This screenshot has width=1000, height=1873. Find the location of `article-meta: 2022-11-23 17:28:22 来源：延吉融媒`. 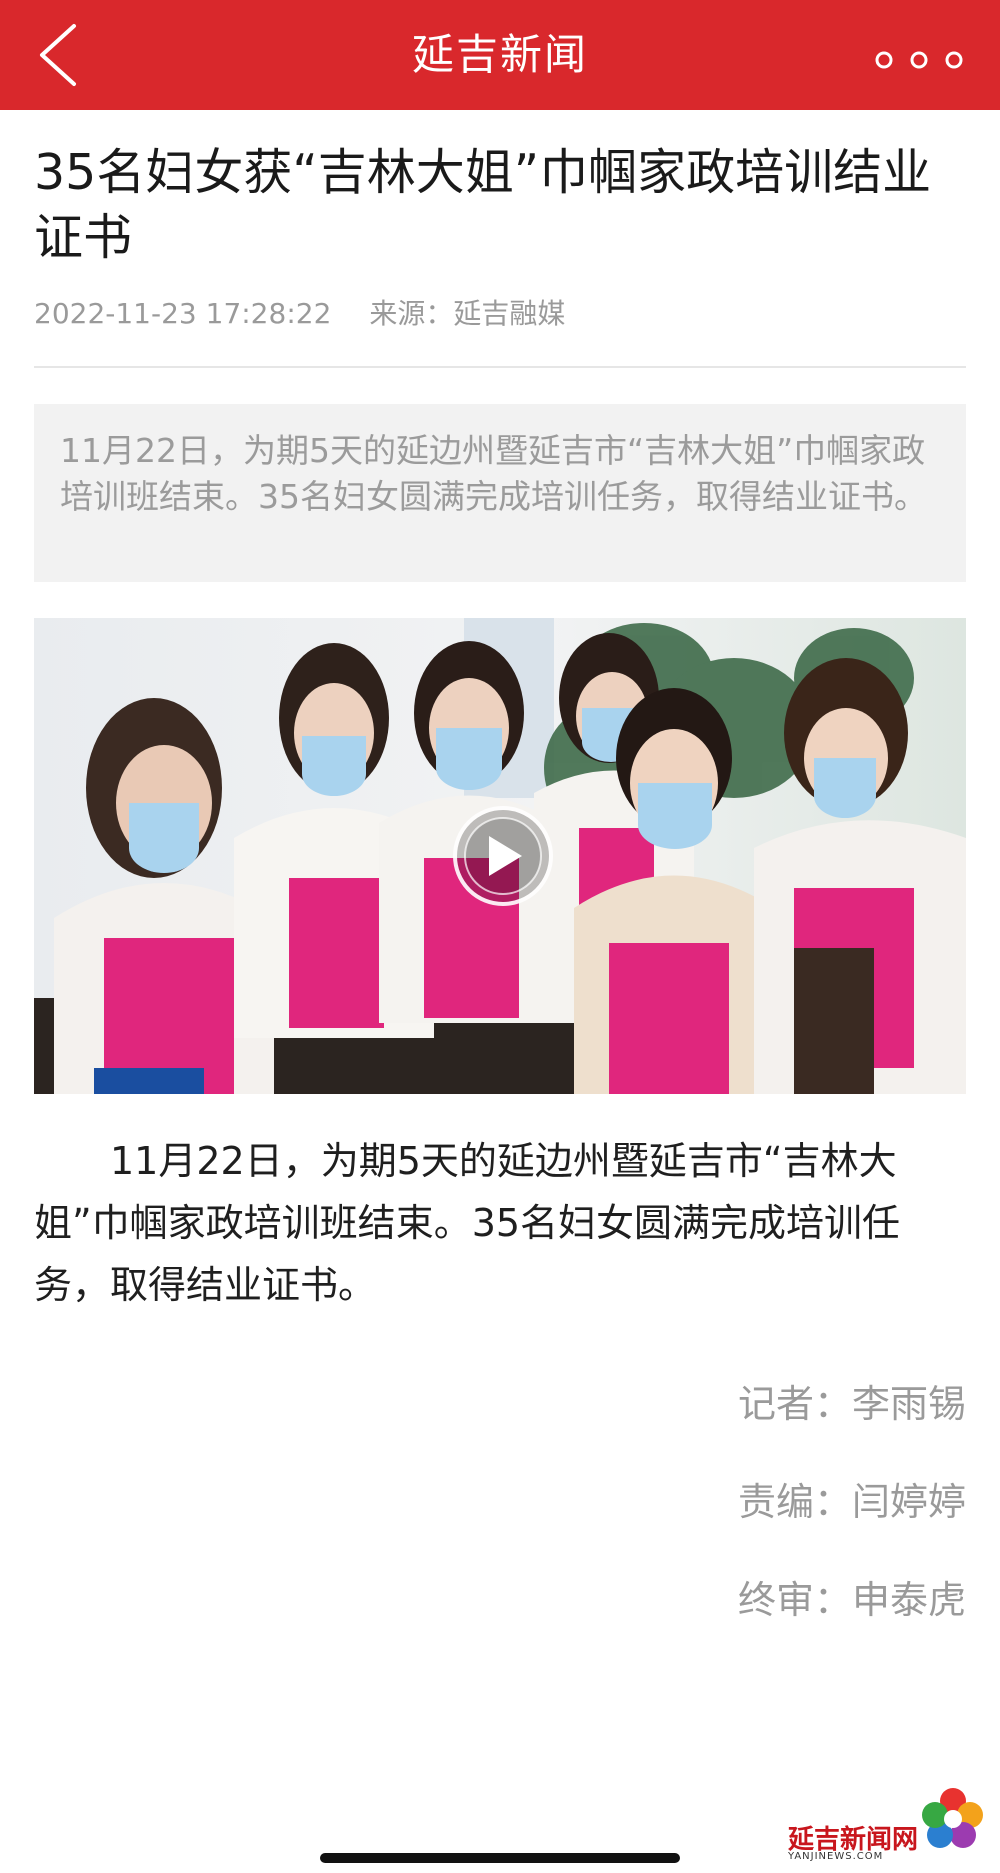

article-meta: 2022-11-23 17:28:22 来源：延吉融媒 is located at coordinates (299, 312).